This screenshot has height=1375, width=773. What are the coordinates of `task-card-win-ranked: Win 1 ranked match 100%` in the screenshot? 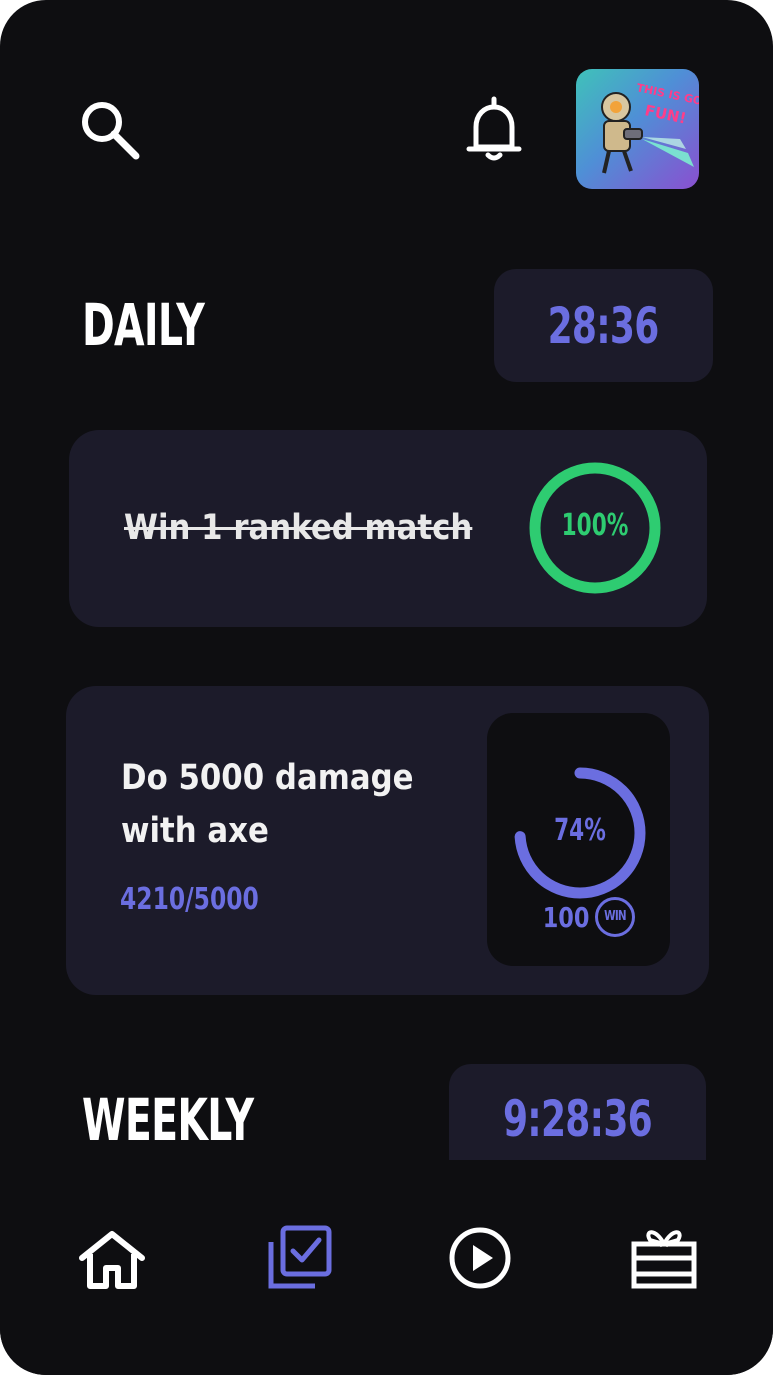 It's located at (388, 528).